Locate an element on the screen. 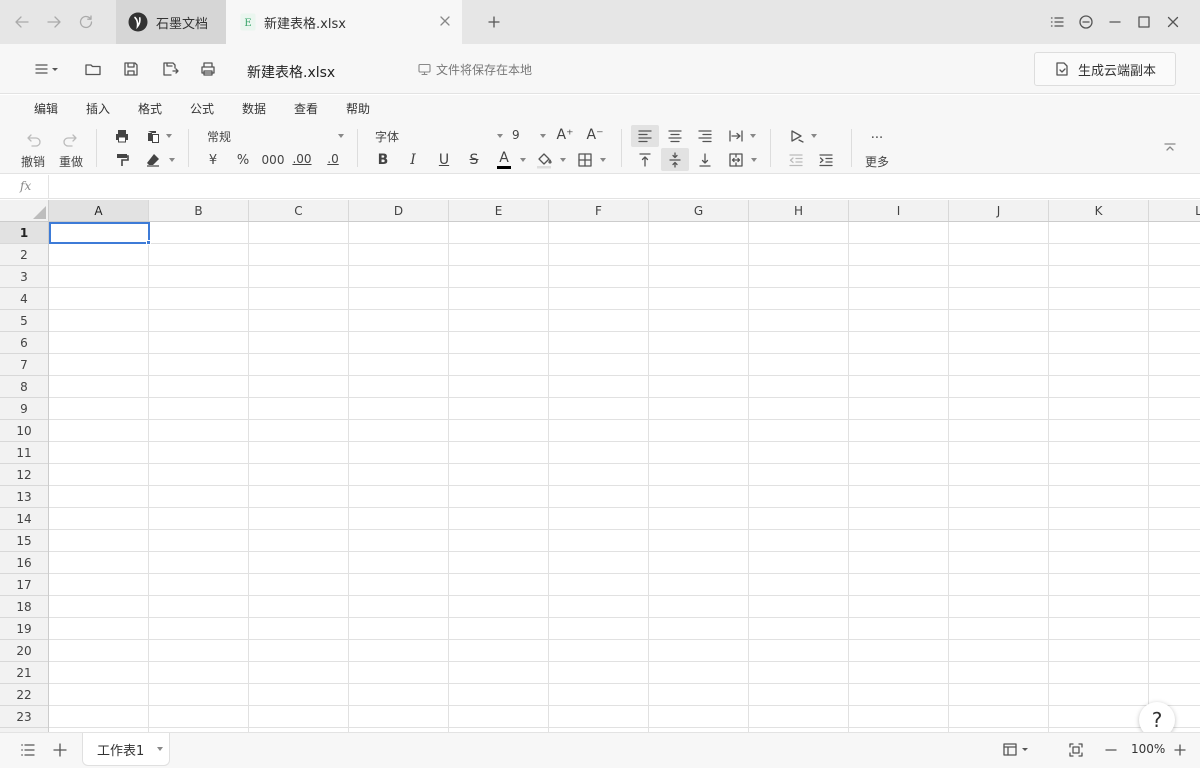  menu-view: 查看 is located at coordinates (306, 108).